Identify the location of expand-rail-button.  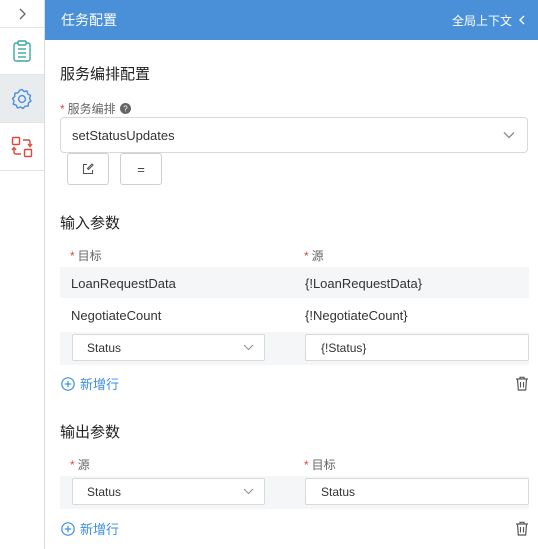
(22, 13).